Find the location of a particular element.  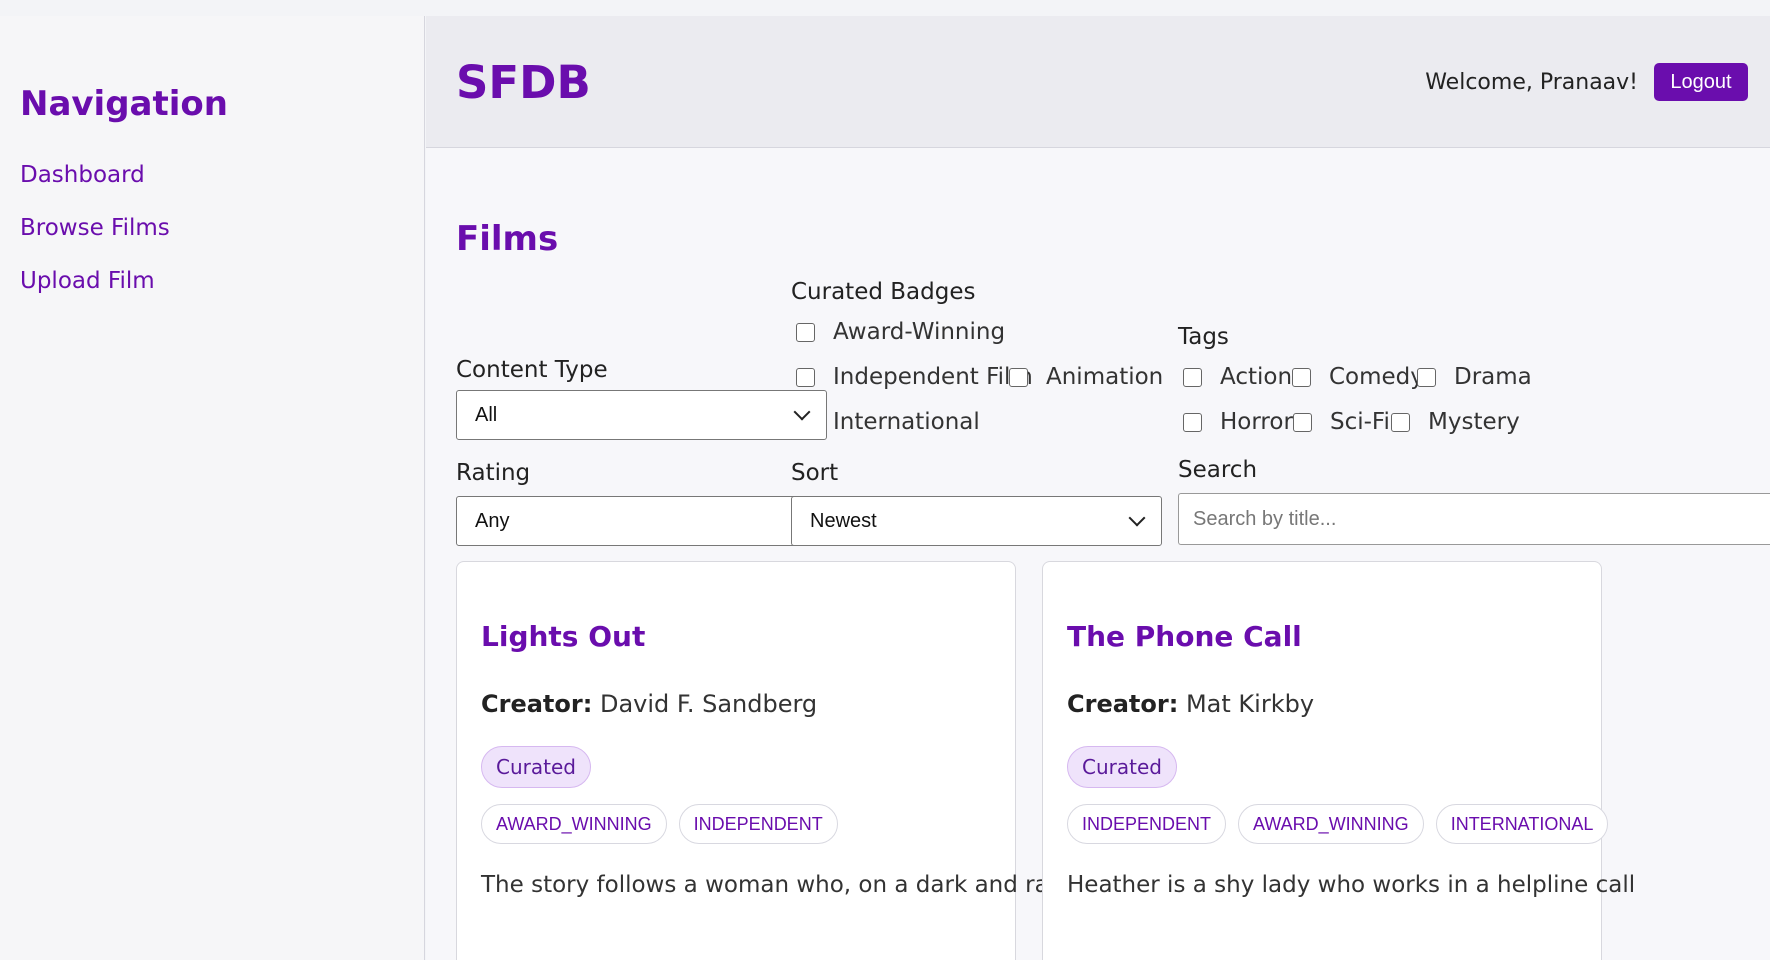

tag-drama-checkbox: Drama is located at coordinates (1474, 377).